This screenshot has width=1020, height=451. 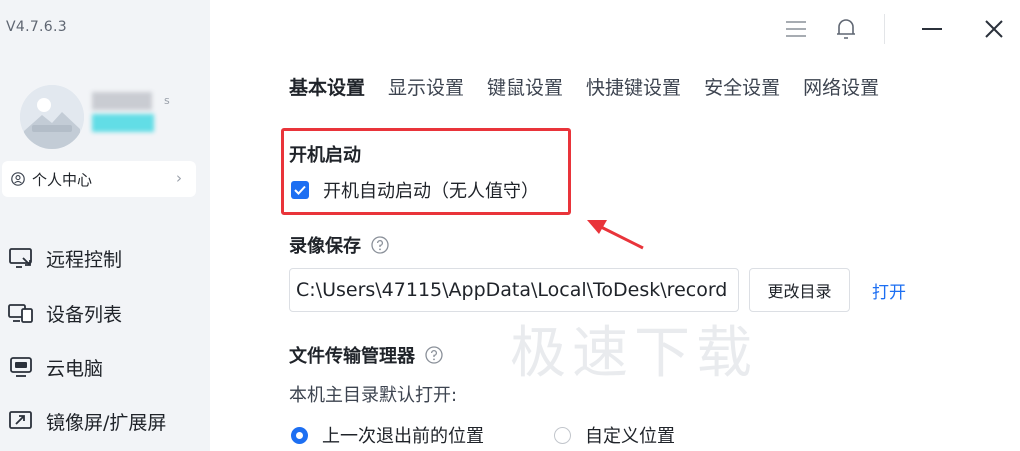 I want to click on chevron-right-icon: ›, so click(x=179, y=178).